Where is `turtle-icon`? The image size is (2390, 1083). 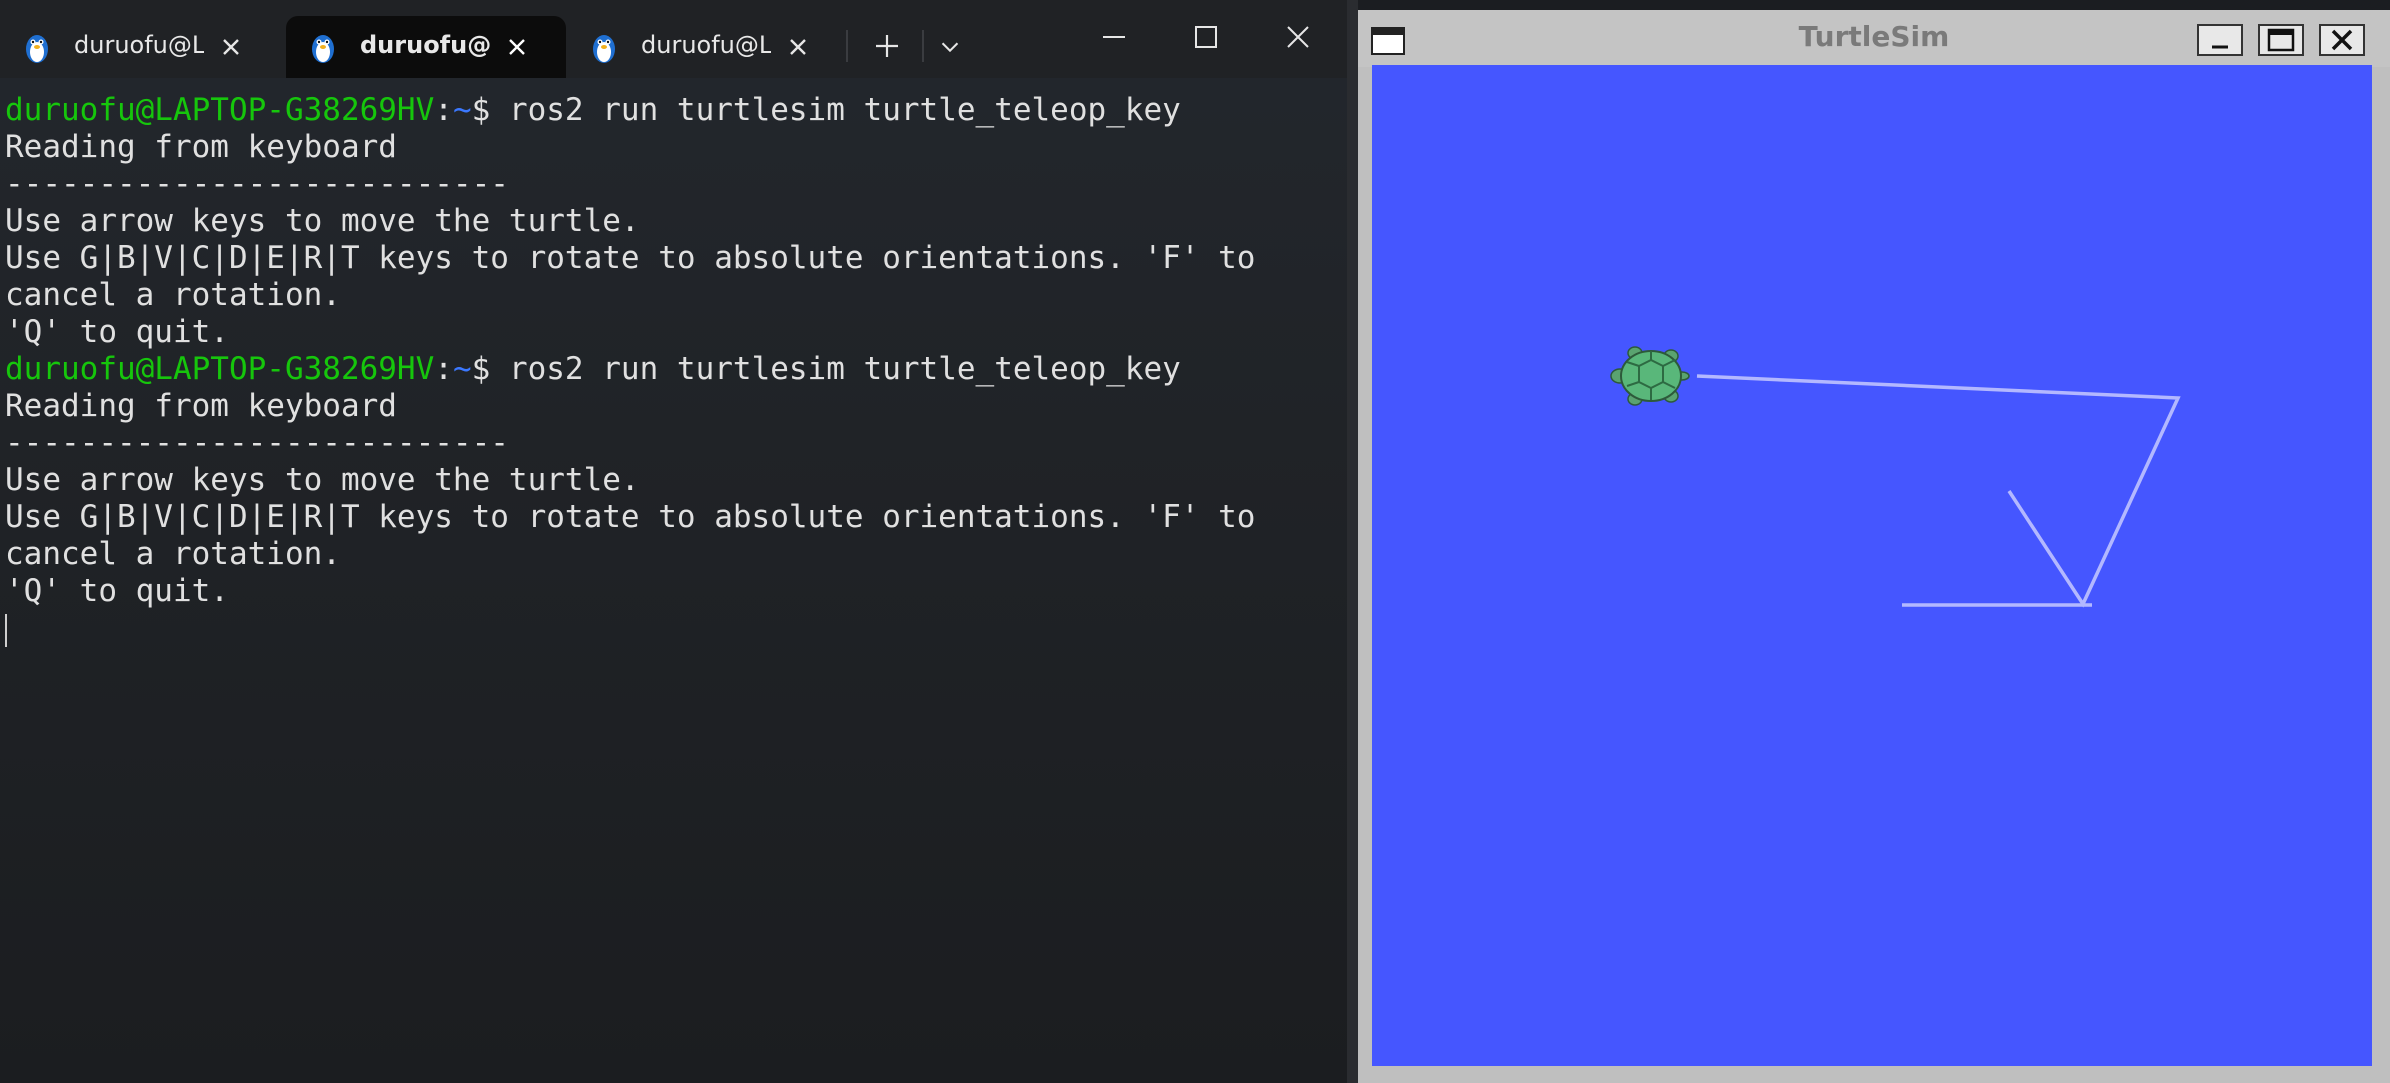 turtle-icon is located at coordinates (1650, 376).